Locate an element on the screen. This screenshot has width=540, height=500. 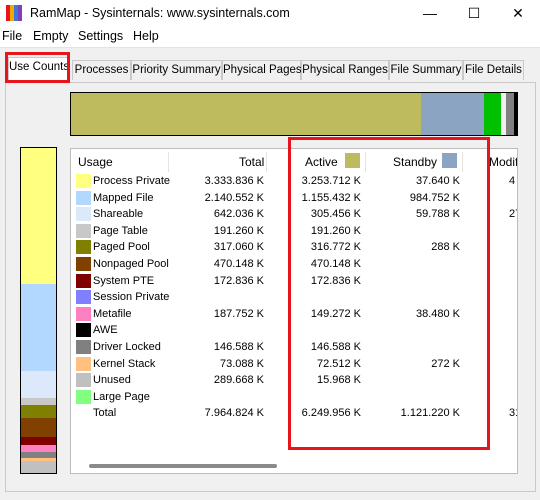
tab-file-summary: File Summary is located at coordinates (426, 70).